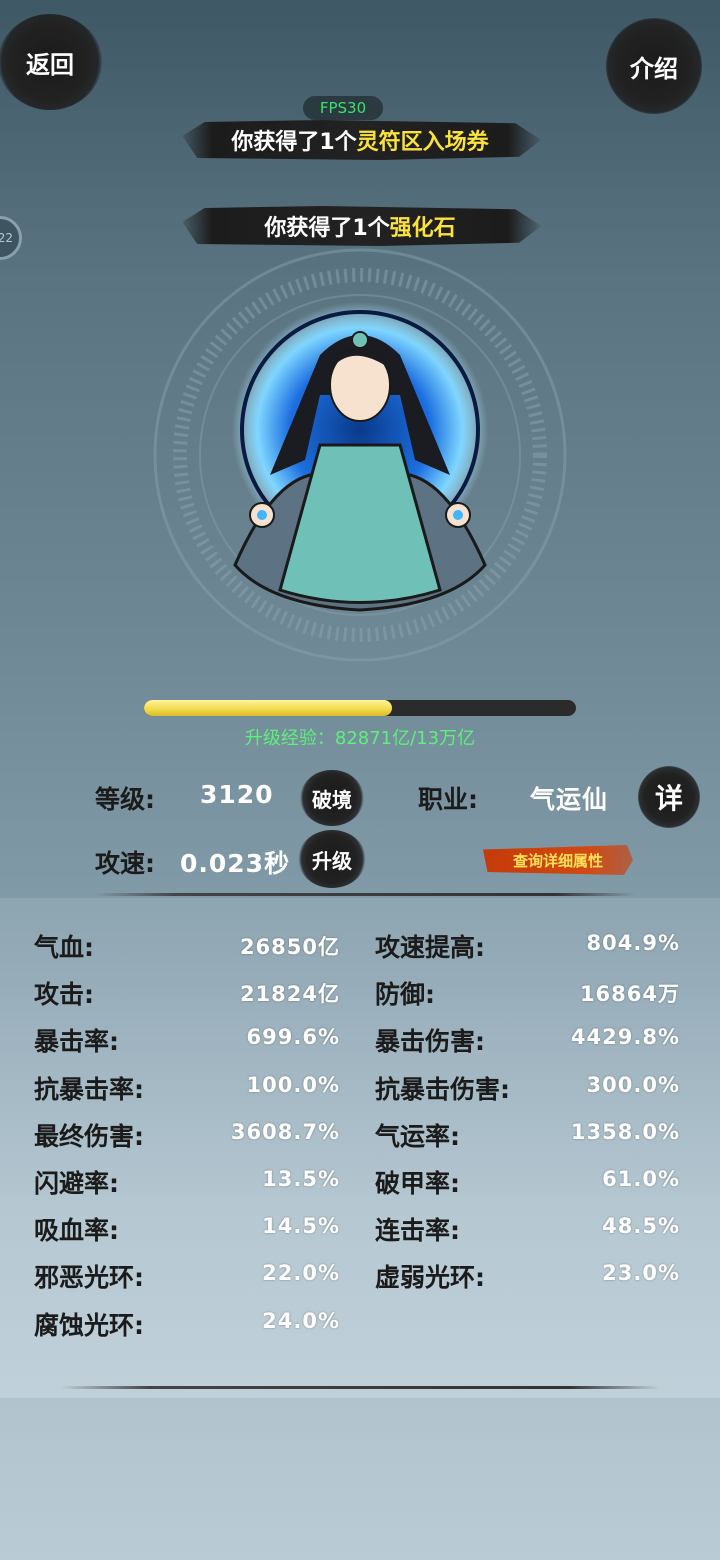 Image resolution: width=720 pixels, height=1560 pixels. Describe the element at coordinates (405, 994) in the screenshot. I see `stat-label: 防御:` at that location.